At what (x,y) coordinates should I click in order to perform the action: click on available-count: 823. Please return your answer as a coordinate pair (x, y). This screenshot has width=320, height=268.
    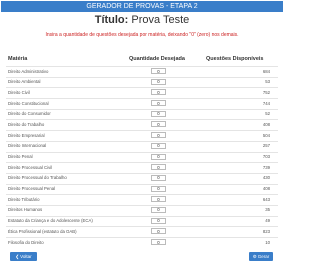
    Looking at the image, I should click on (266, 231).